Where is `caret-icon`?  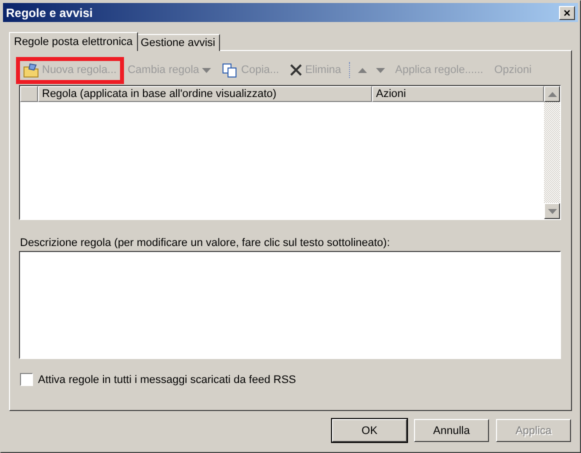
caret-icon is located at coordinates (207, 70).